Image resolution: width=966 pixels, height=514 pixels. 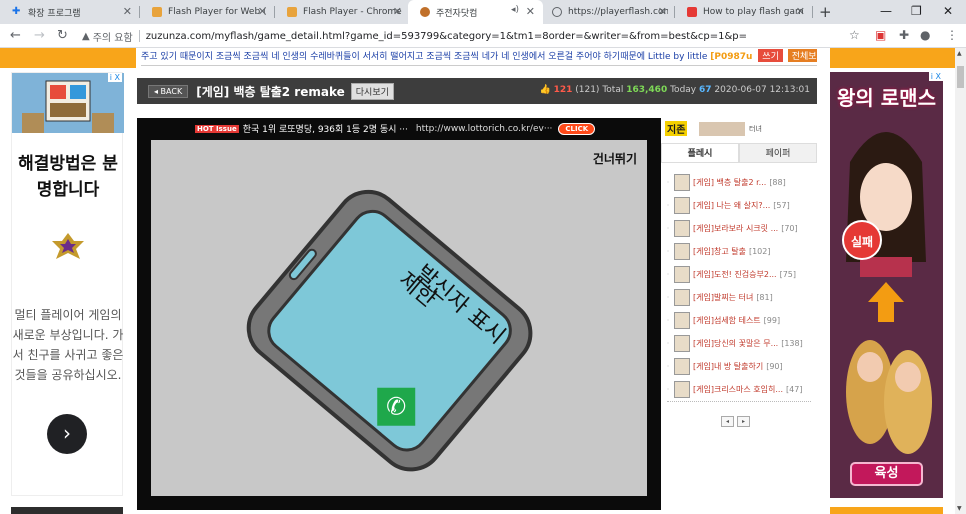 What do you see at coordinates (952, 35) in the screenshot?
I see `menu-kebab-icon: ⋮` at bounding box center [952, 35].